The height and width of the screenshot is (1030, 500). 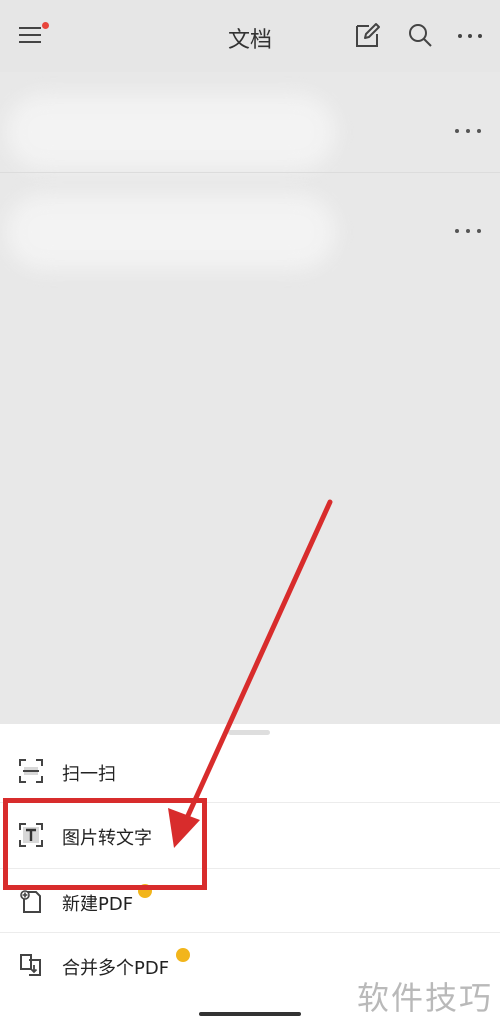 I want to click on home-indicator, so click(x=250, y=1014).